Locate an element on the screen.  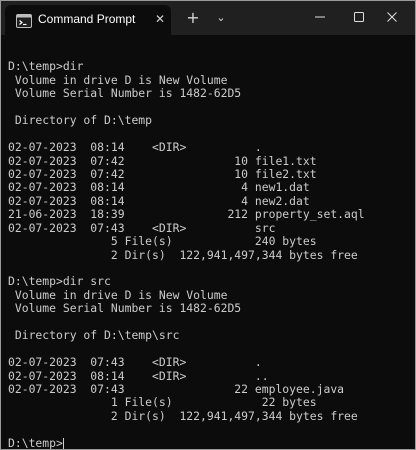
terminal-line: 02-07-2023 07:43 <DIR> src is located at coordinates (142, 227).